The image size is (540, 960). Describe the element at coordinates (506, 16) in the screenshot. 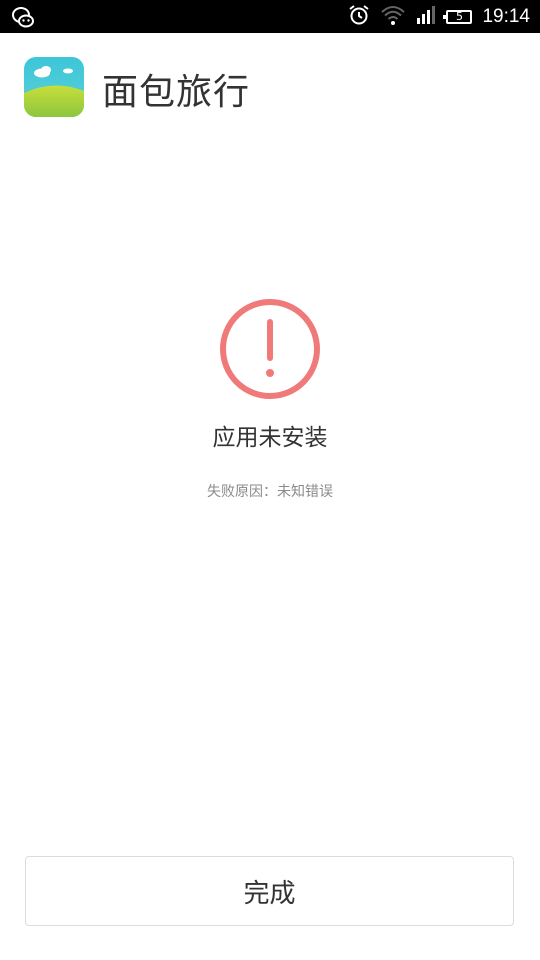

I see `clock-time: 19:14` at that location.